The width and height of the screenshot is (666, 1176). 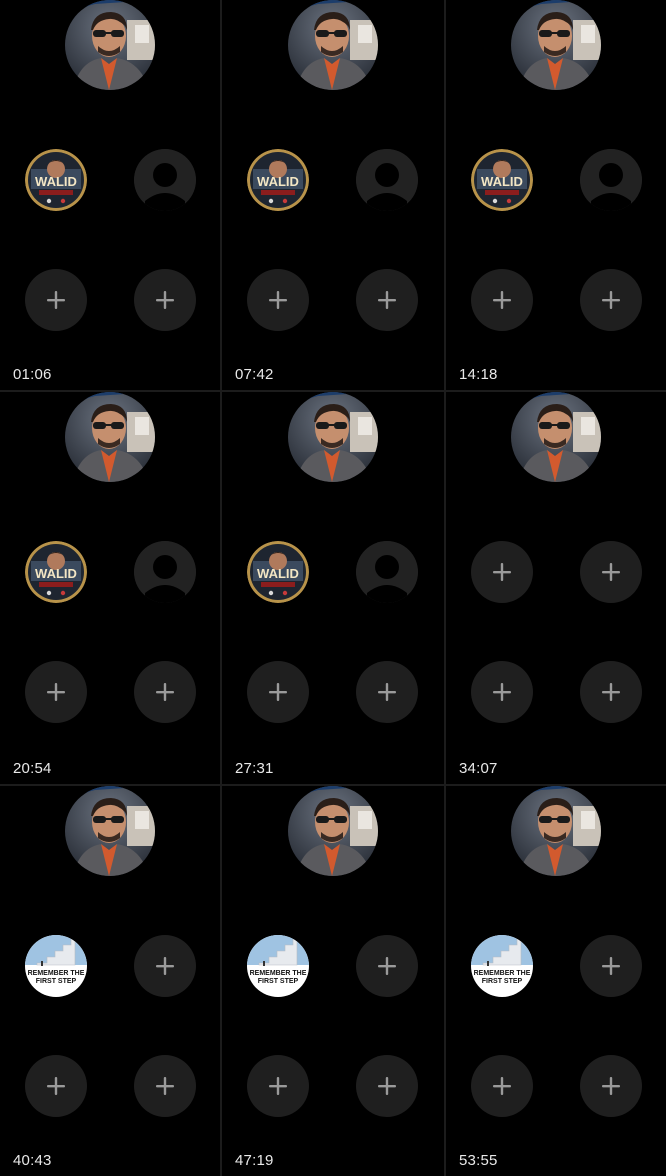 I want to click on session-cell: WALID 27:31, so click(x=333, y=588).